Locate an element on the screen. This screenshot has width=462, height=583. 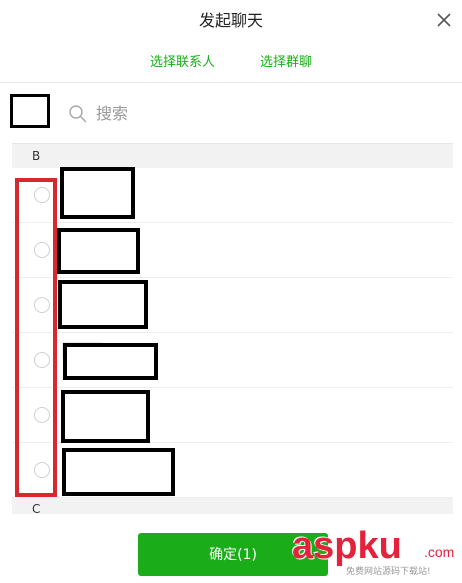
section-header-b: B is located at coordinates (232, 156).